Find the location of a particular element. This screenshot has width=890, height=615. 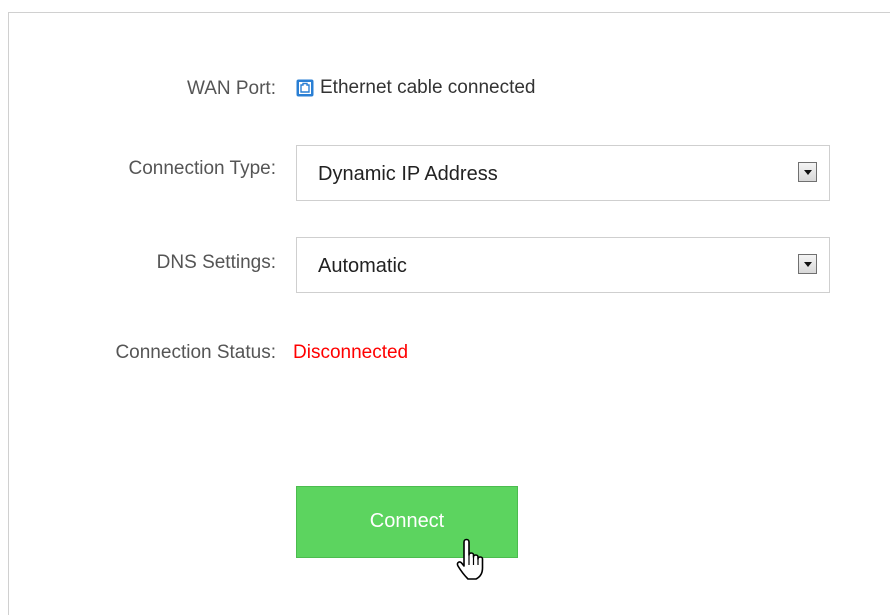

connection-type-value: Dynamic IP Address is located at coordinates (408, 174).